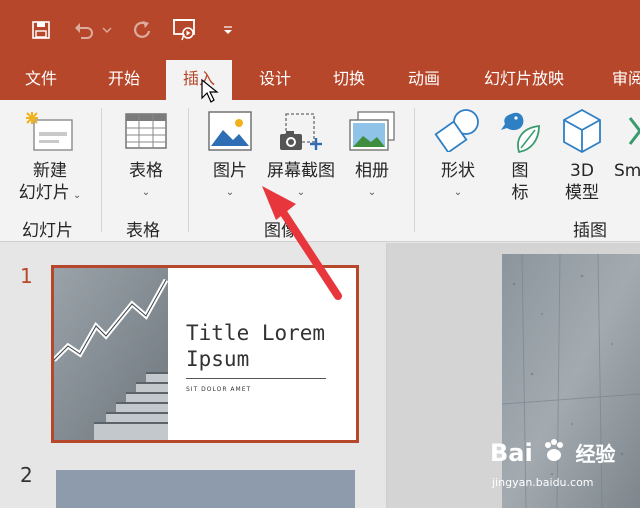  I want to click on tab-transitions: 切换, so click(349, 79).